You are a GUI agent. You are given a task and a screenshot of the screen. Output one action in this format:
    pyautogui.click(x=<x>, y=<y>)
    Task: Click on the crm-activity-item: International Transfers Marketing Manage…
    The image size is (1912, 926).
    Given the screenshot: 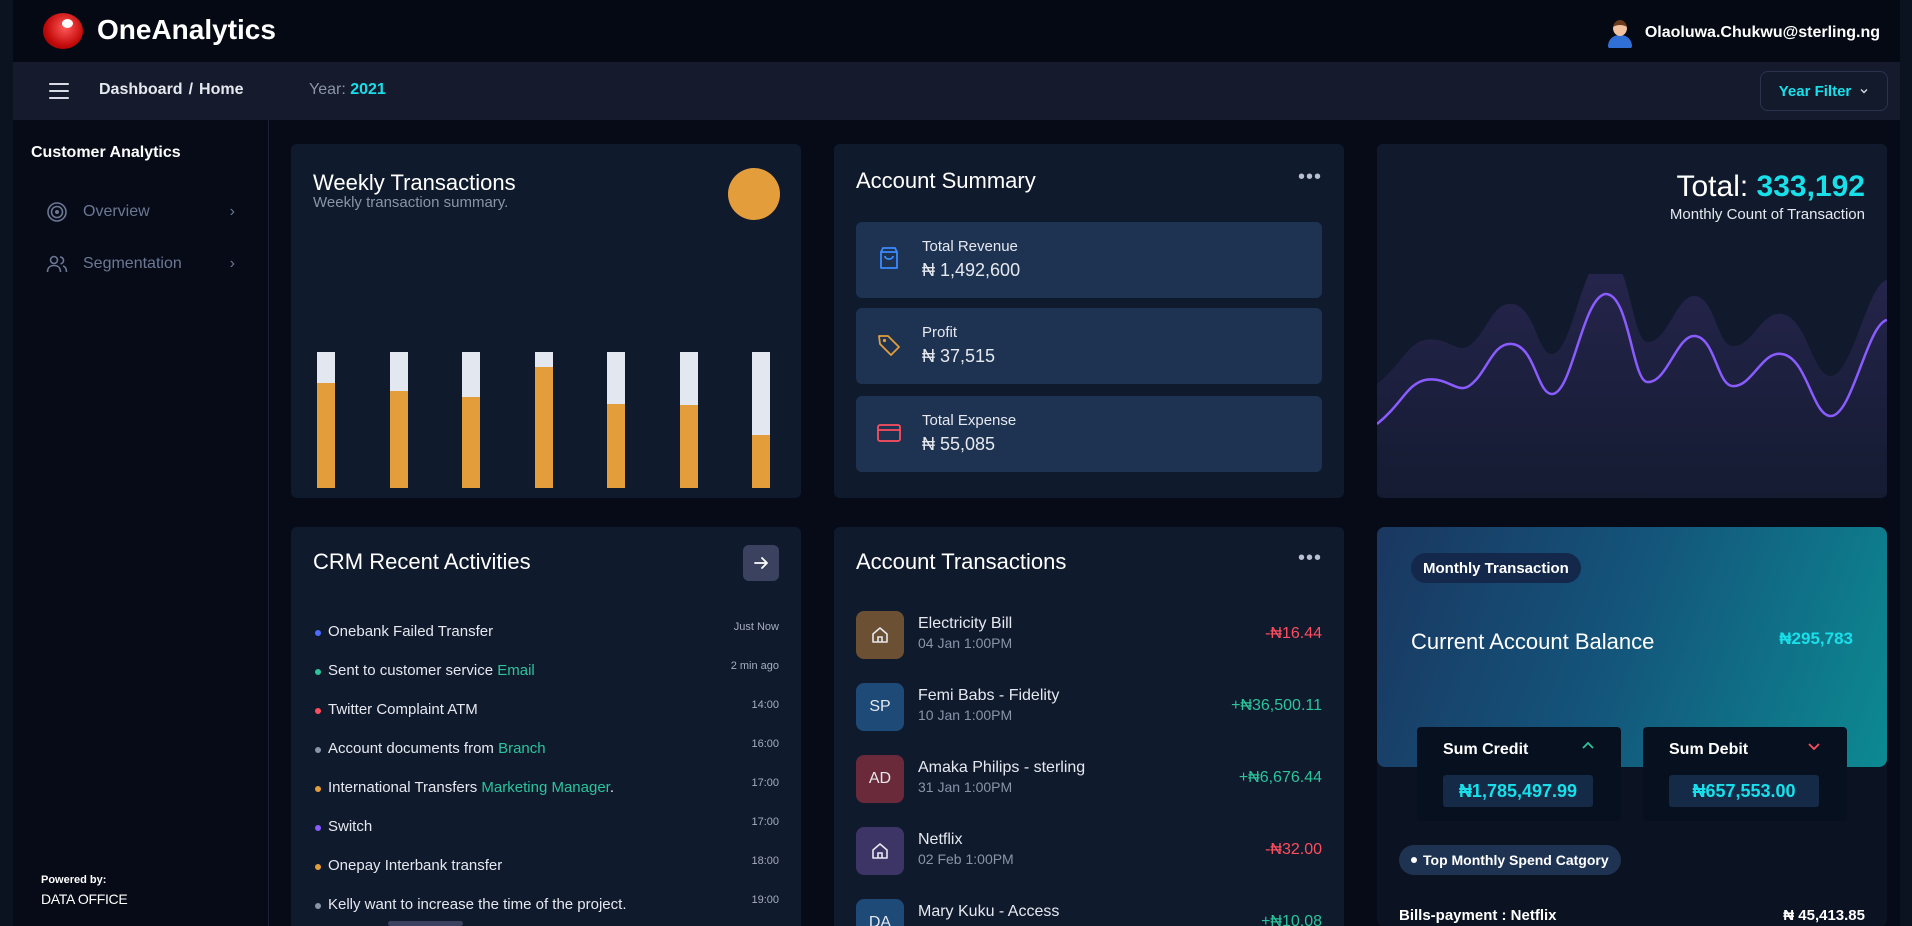 What is the action you would take?
    pyautogui.click(x=546, y=792)
    